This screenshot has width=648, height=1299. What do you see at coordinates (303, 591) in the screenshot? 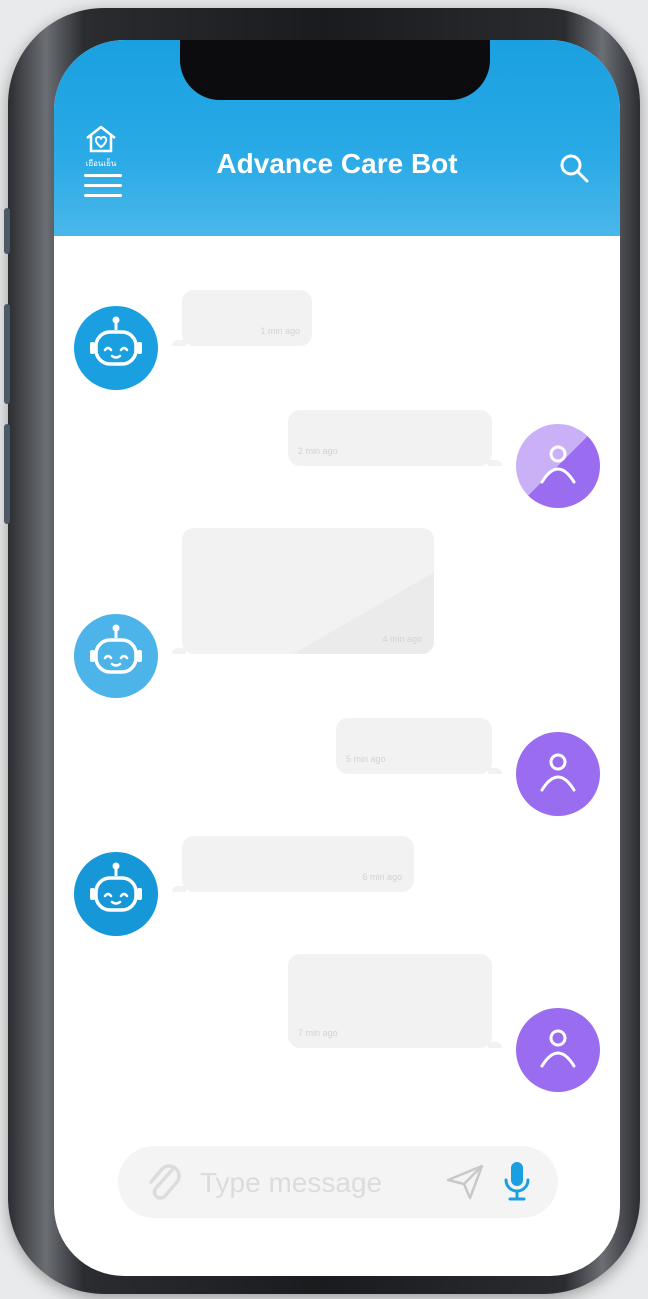
I see `message-bubble-bot: 4 min ago` at bounding box center [303, 591].